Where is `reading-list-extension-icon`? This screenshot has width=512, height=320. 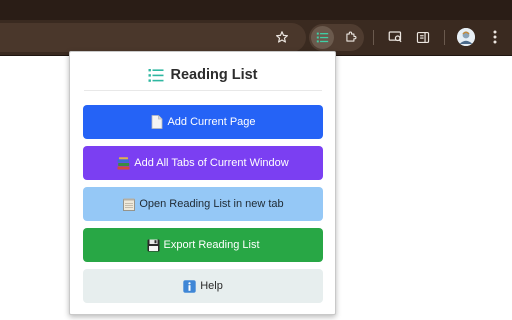 reading-list-extension-icon is located at coordinates (322, 37).